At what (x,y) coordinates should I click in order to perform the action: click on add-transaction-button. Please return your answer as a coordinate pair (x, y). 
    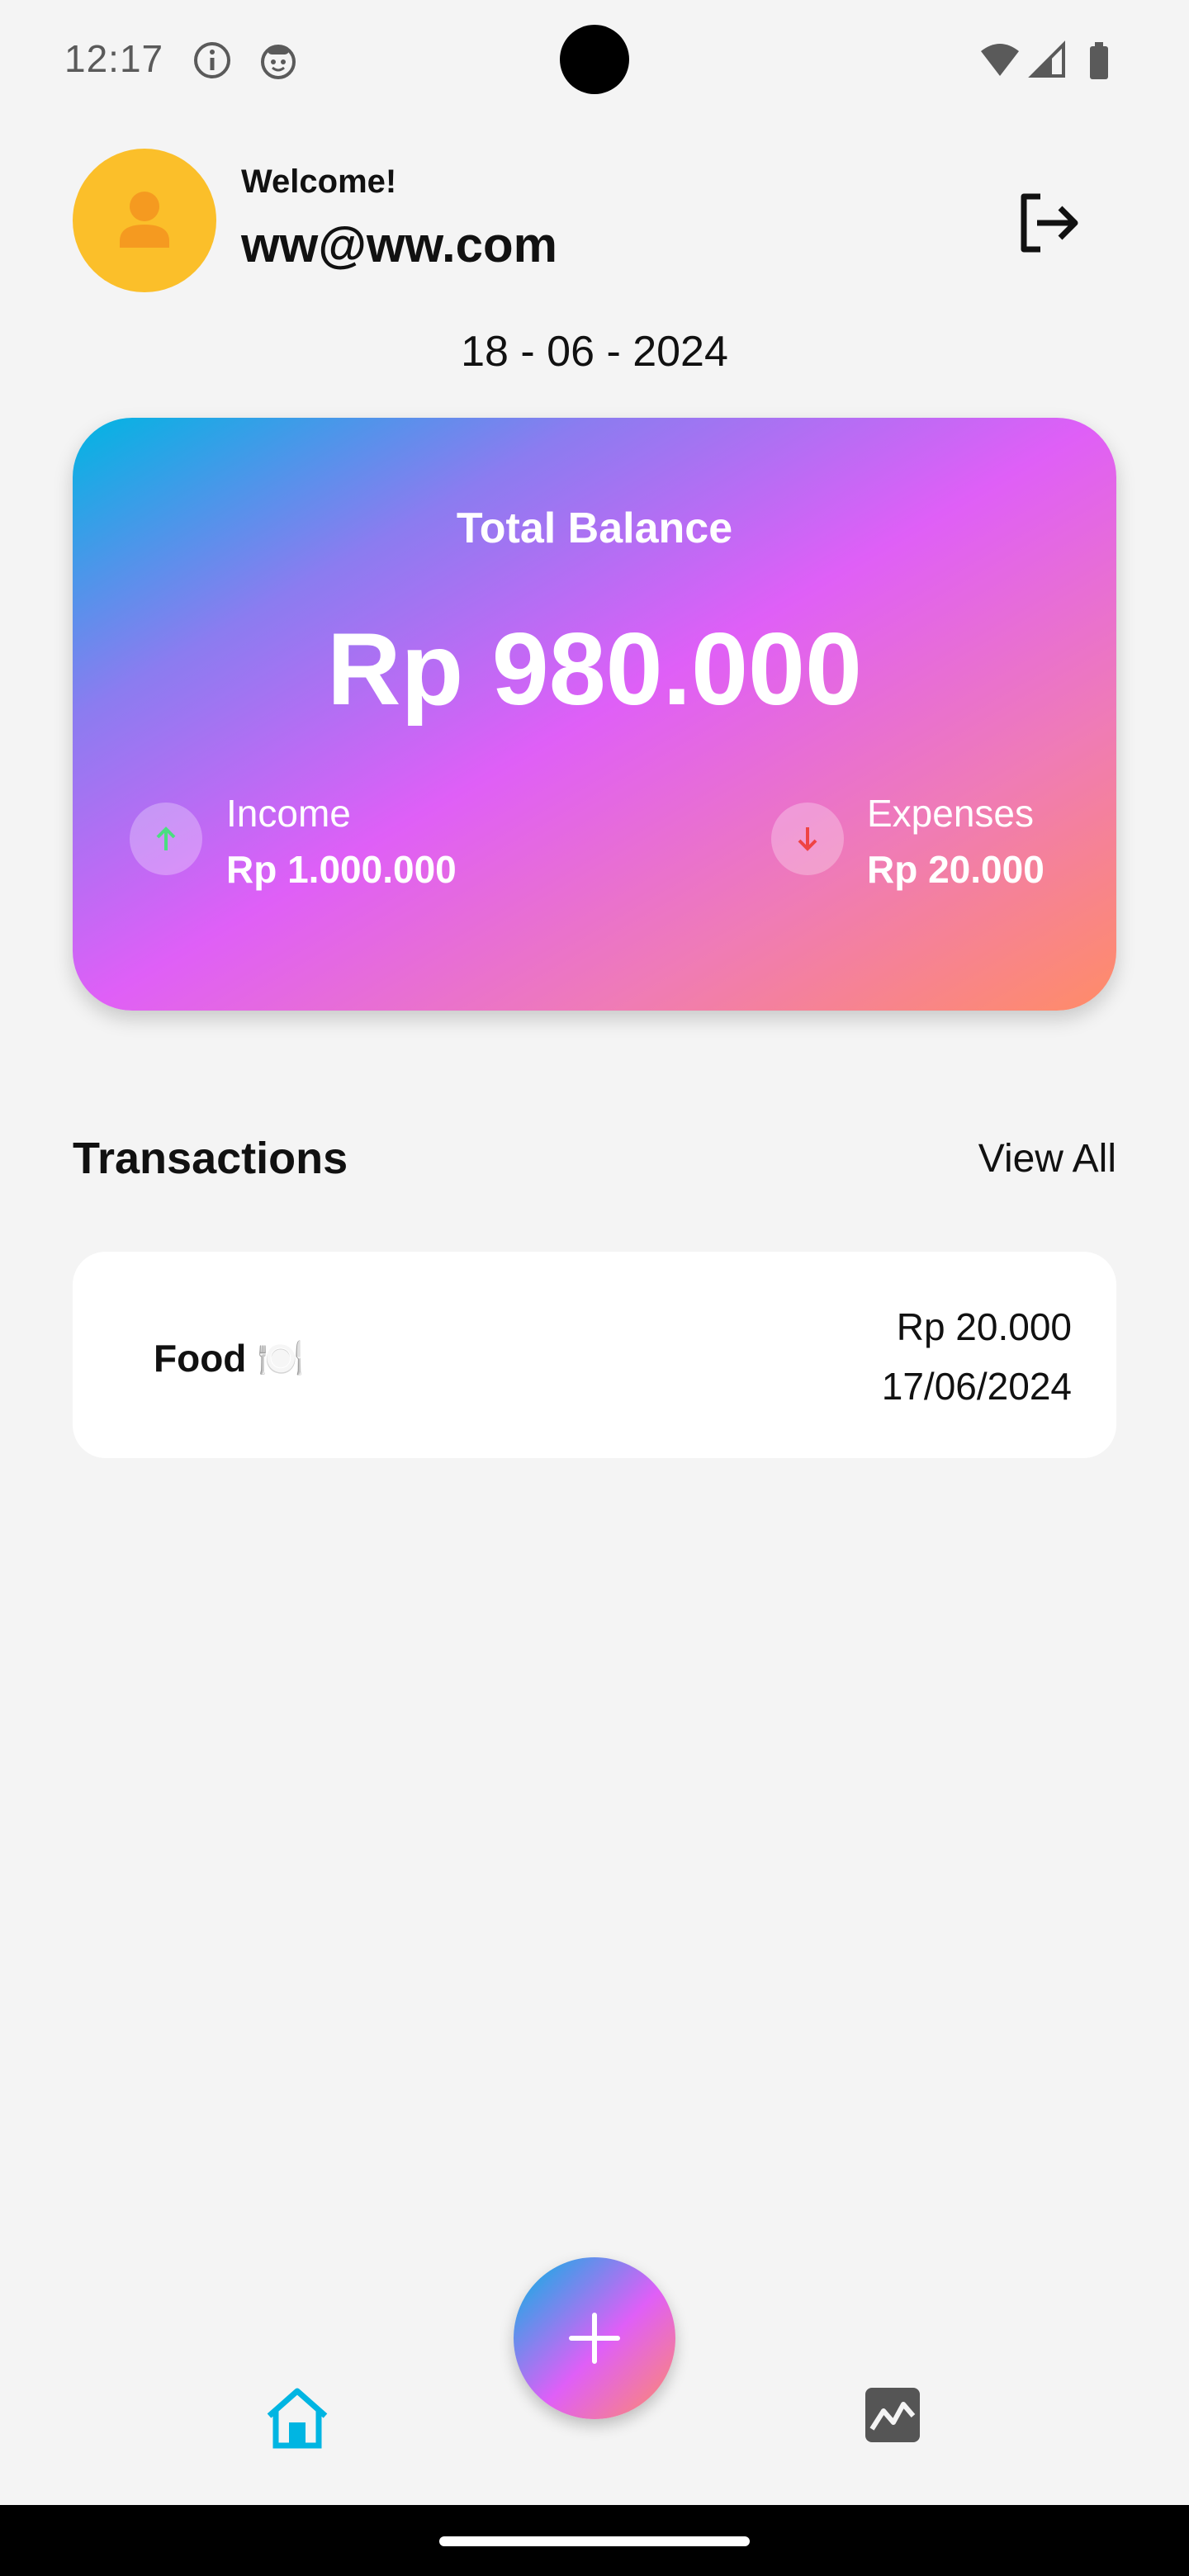
    Looking at the image, I should click on (594, 2338).